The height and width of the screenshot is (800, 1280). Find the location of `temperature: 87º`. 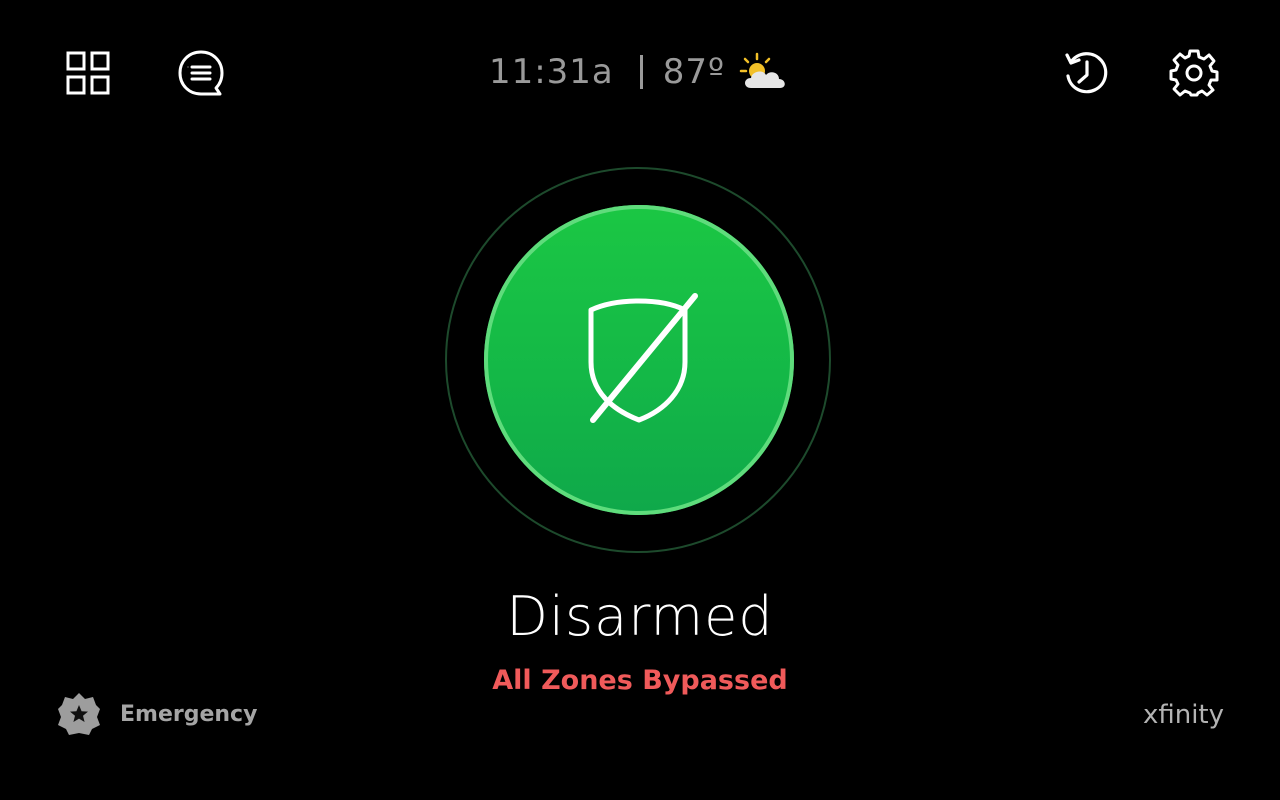

temperature: 87º is located at coordinates (694, 72).